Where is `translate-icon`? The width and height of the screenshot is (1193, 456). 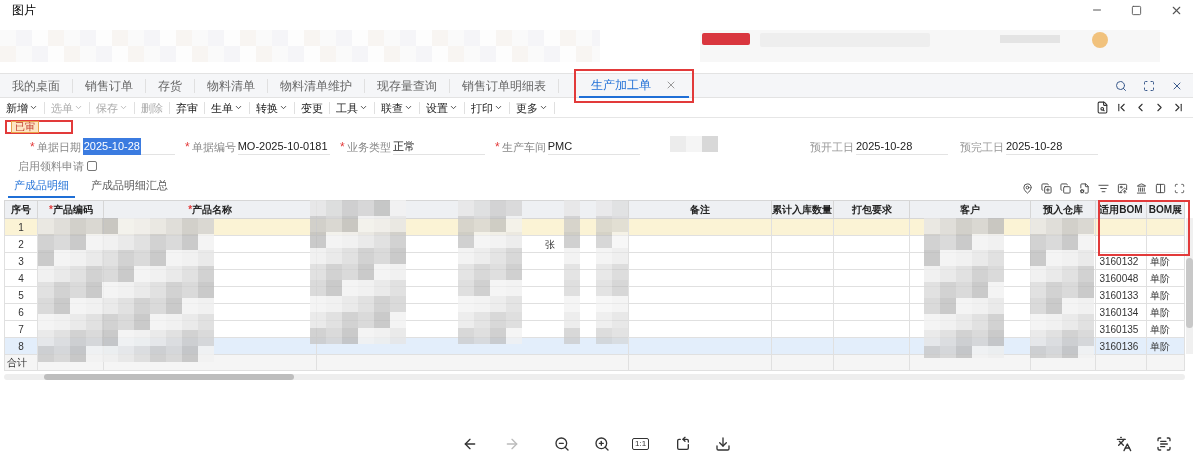
translate-icon is located at coordinates (1124, 444).